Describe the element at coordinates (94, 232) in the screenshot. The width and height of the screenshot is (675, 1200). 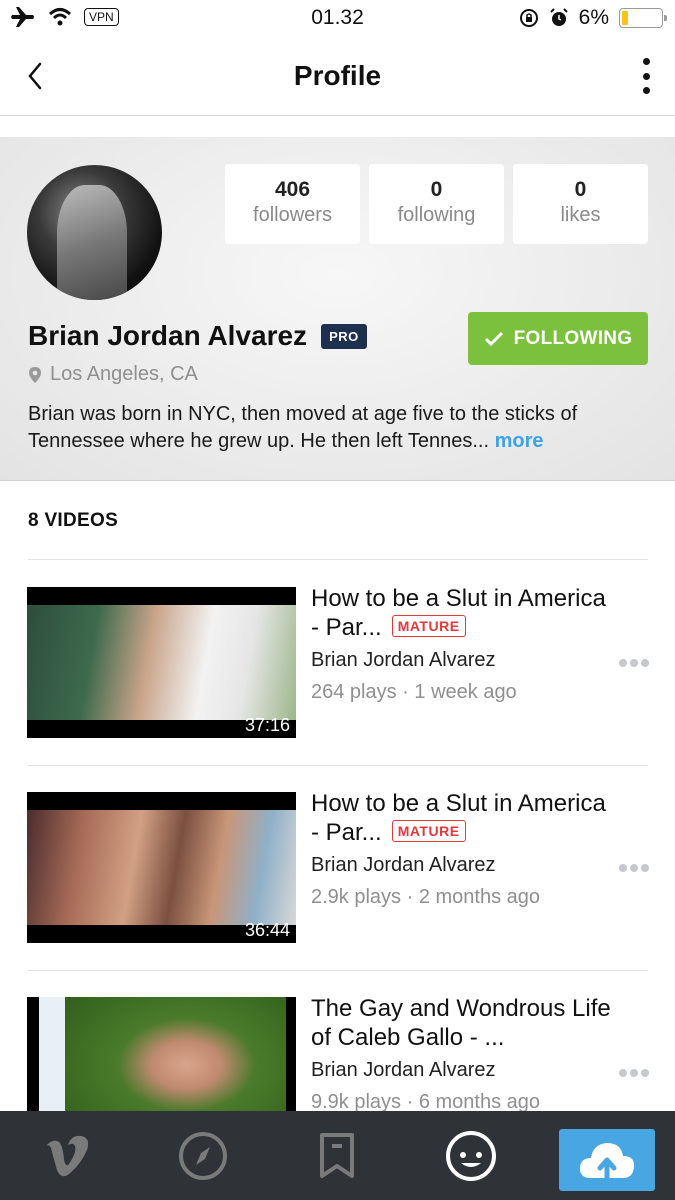
I see `avatar` at that location.